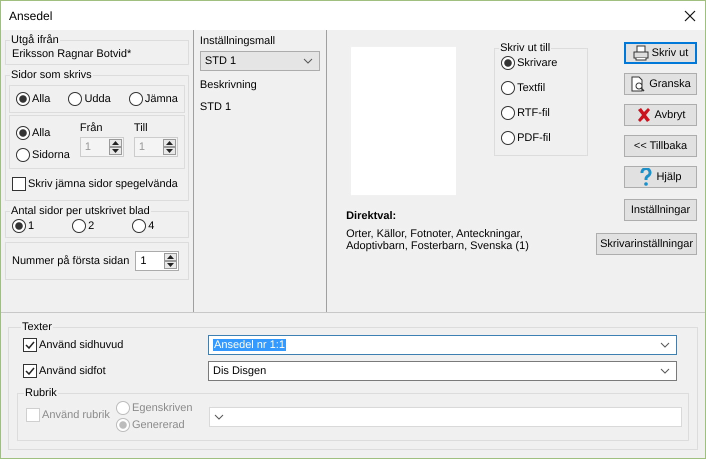  What do you see at coordinates (646, 244) in the screenshot?
I see `action-button: Skrivarinställningar` at bounding box center [646, 244].